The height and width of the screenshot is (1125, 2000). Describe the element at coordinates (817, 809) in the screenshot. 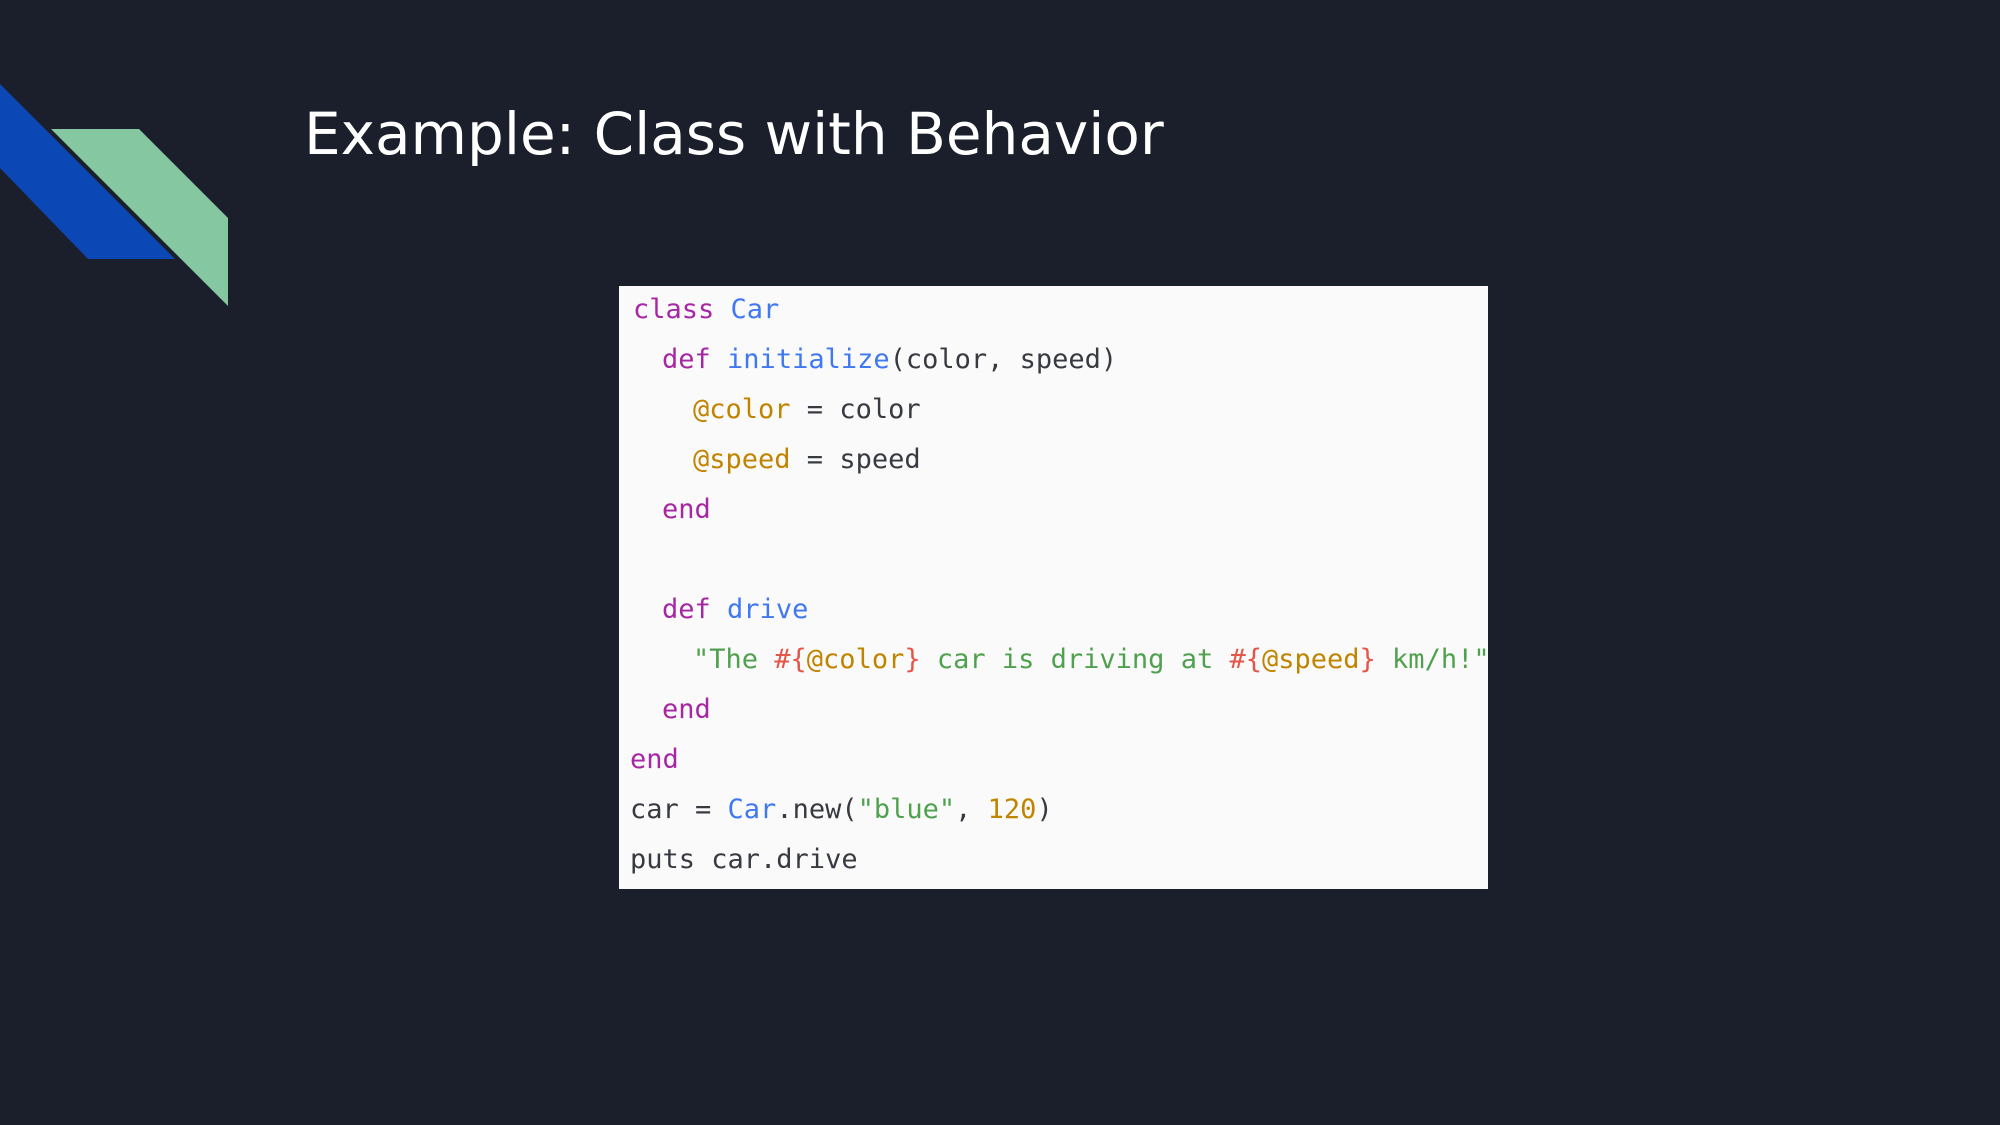

I see `code-text: .new(` at that location.